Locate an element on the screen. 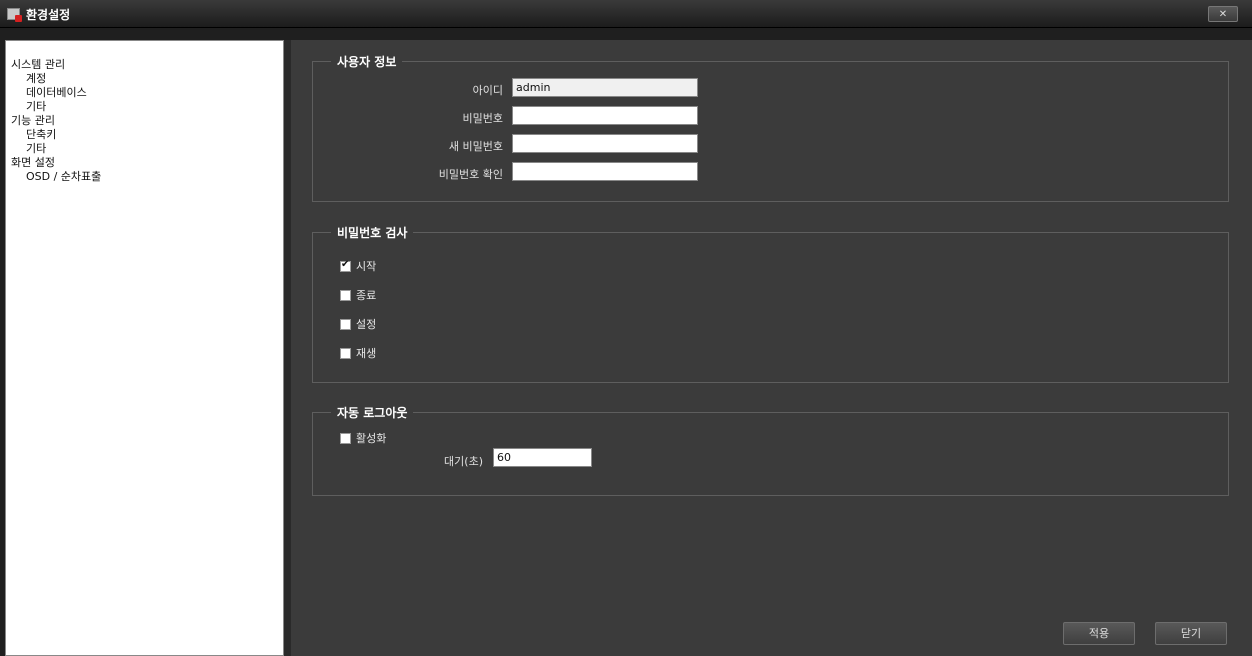 The height and width of the screenshot is (656, 1252). user-info-legend: 사용자 정보 is located at coordinates (367, 61).